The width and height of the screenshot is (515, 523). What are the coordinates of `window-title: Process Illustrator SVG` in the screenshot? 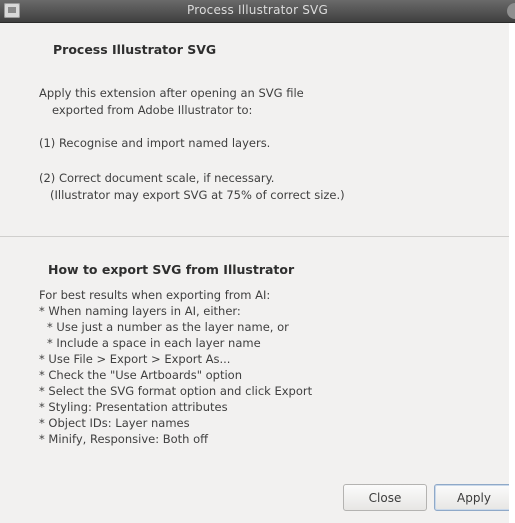 It's located at (257, 10).